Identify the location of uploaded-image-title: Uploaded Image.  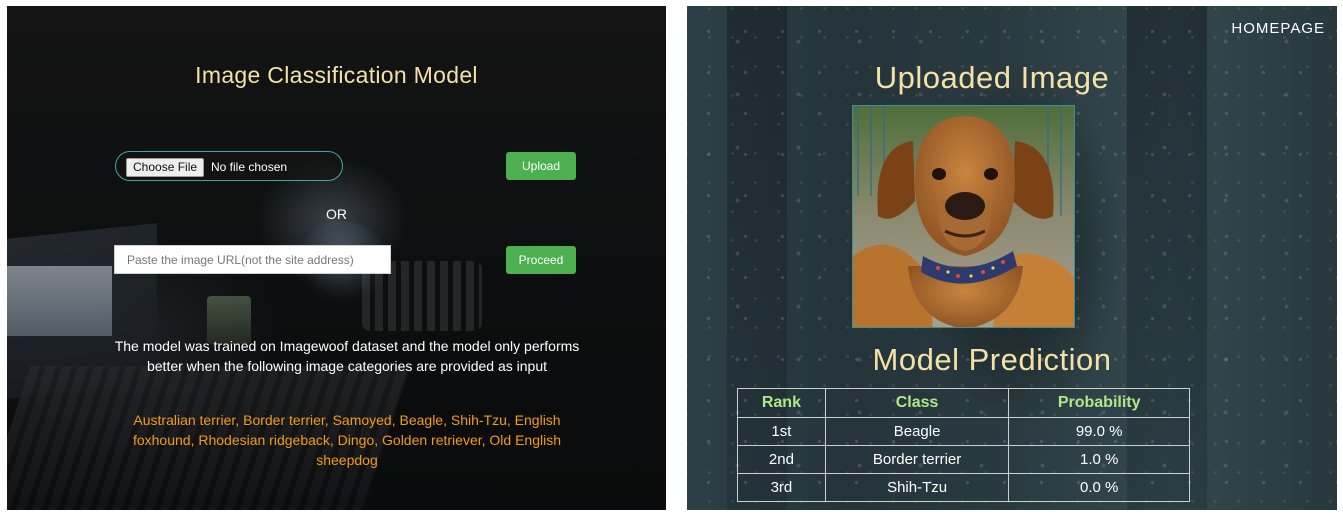
(992, 77).